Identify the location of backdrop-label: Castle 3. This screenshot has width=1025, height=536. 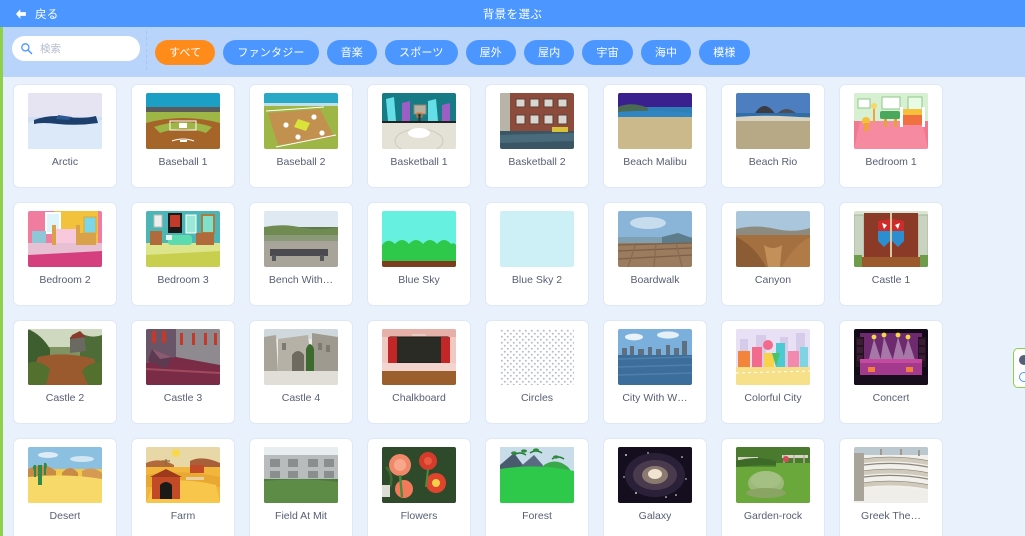
(183, 398).